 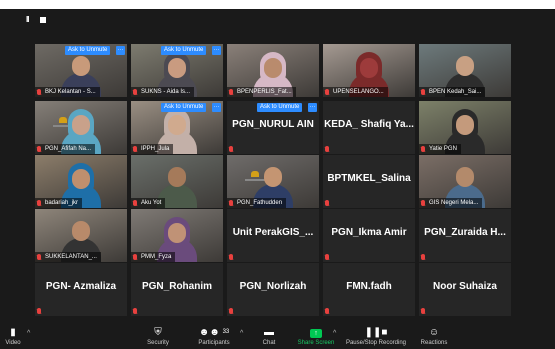 I want to click on reactions-button: ☺ Reactions, so click(x=434, y=337).